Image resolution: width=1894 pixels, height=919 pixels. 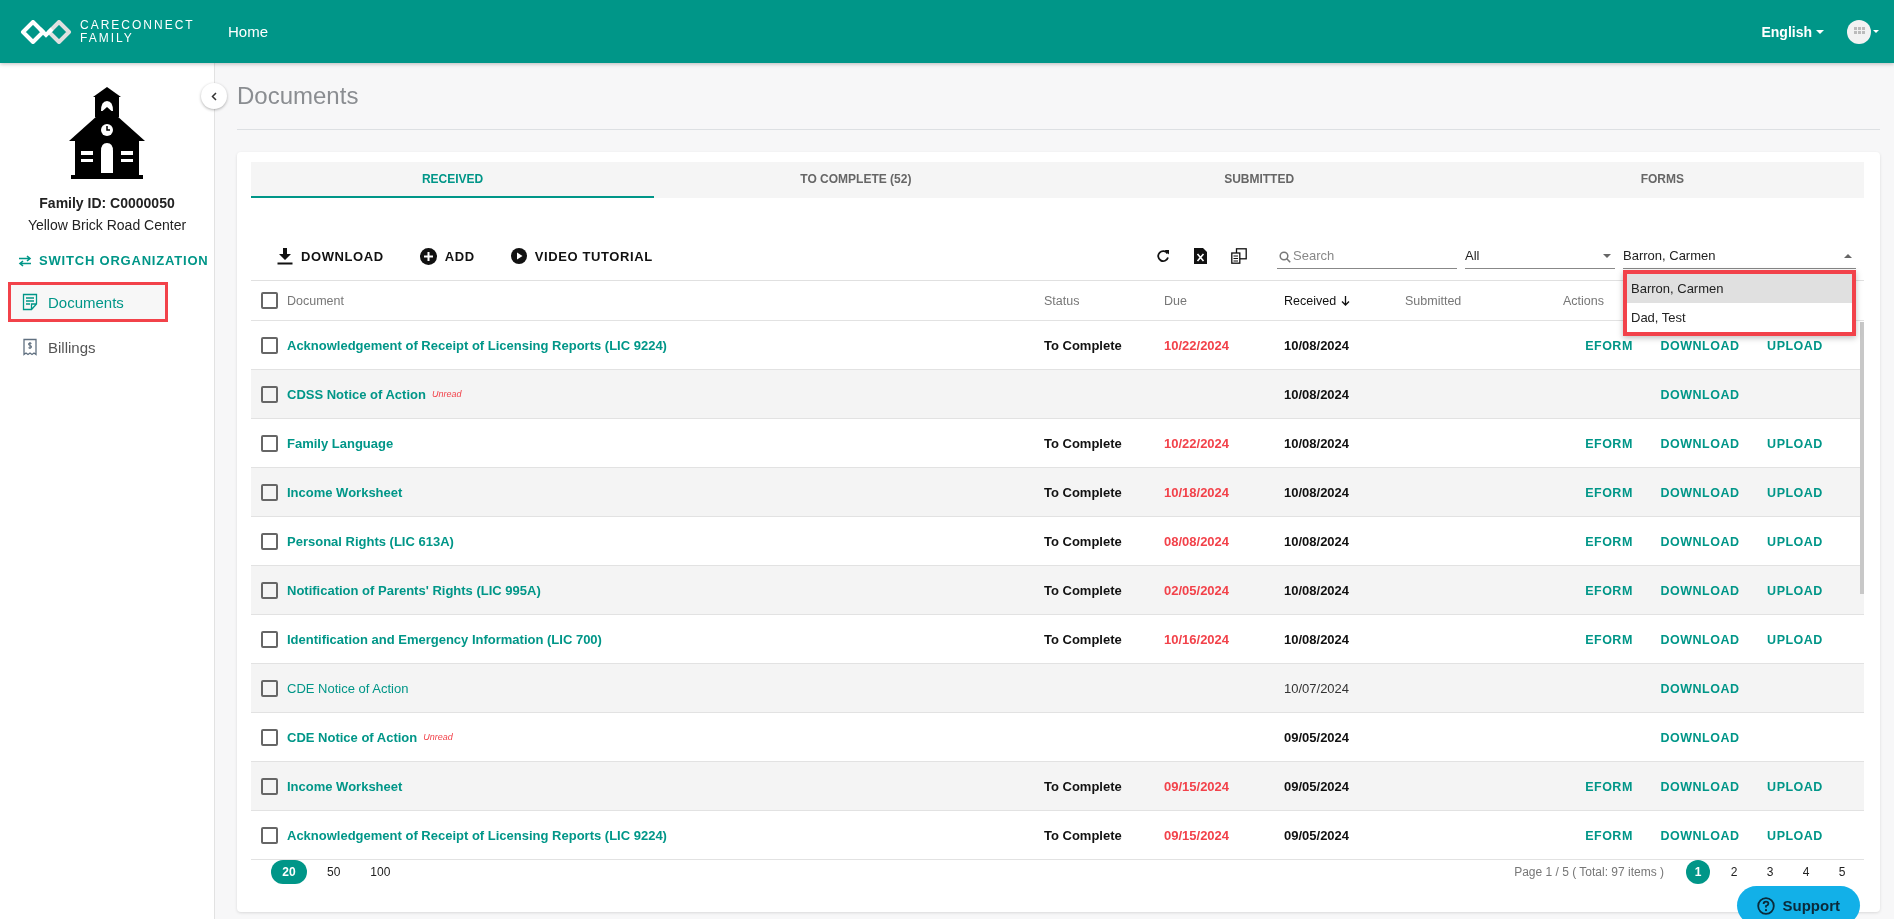 What do you see at coordinates (1662, 180) in the screenshot?
I see `tab: FORMS` at bounding box center [1662, 180].